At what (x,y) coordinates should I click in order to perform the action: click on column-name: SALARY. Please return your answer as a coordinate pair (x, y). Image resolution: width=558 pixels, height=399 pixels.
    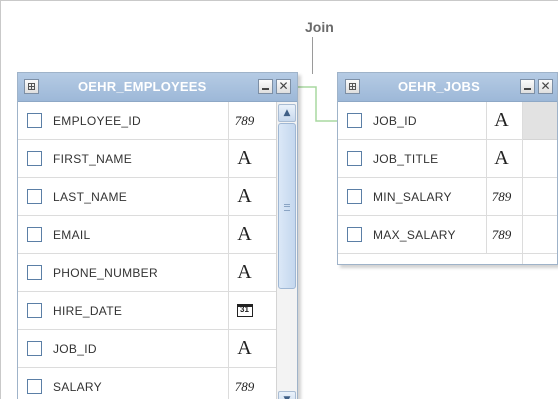
    Looking at the image, I should click on (77, 387).